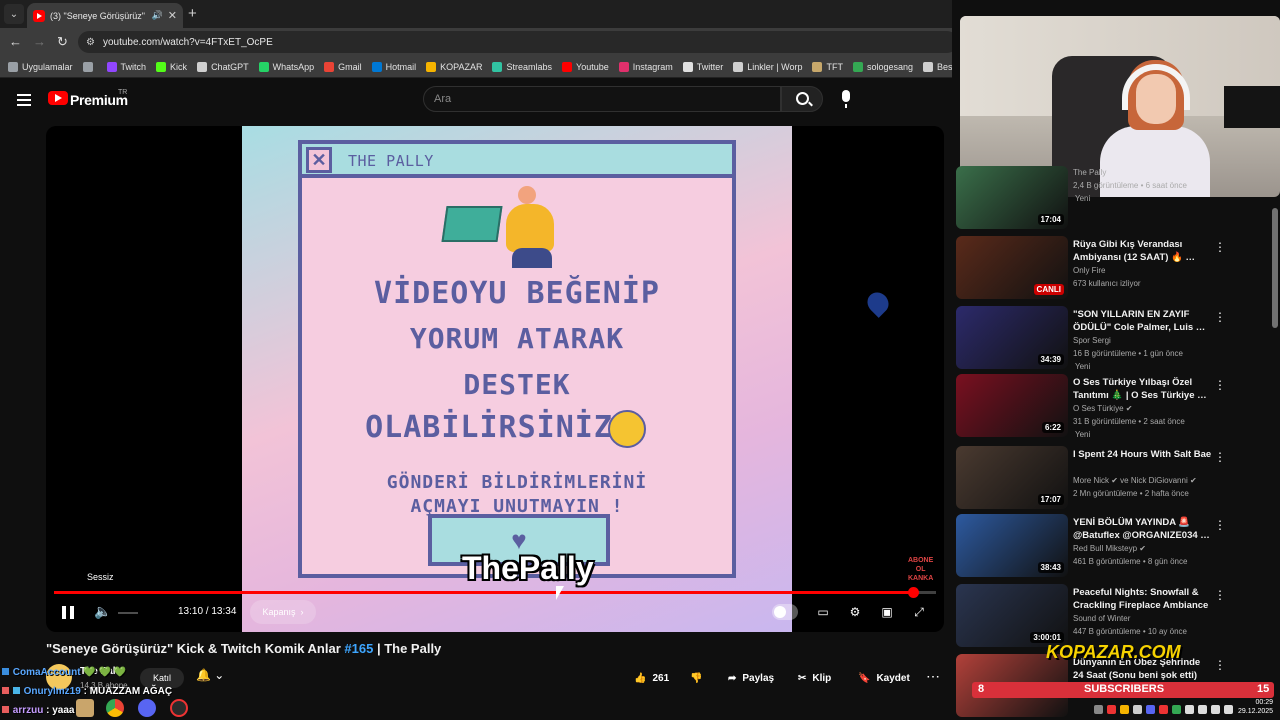  I want to click on dislike-button: 👎, so click(696, 678).